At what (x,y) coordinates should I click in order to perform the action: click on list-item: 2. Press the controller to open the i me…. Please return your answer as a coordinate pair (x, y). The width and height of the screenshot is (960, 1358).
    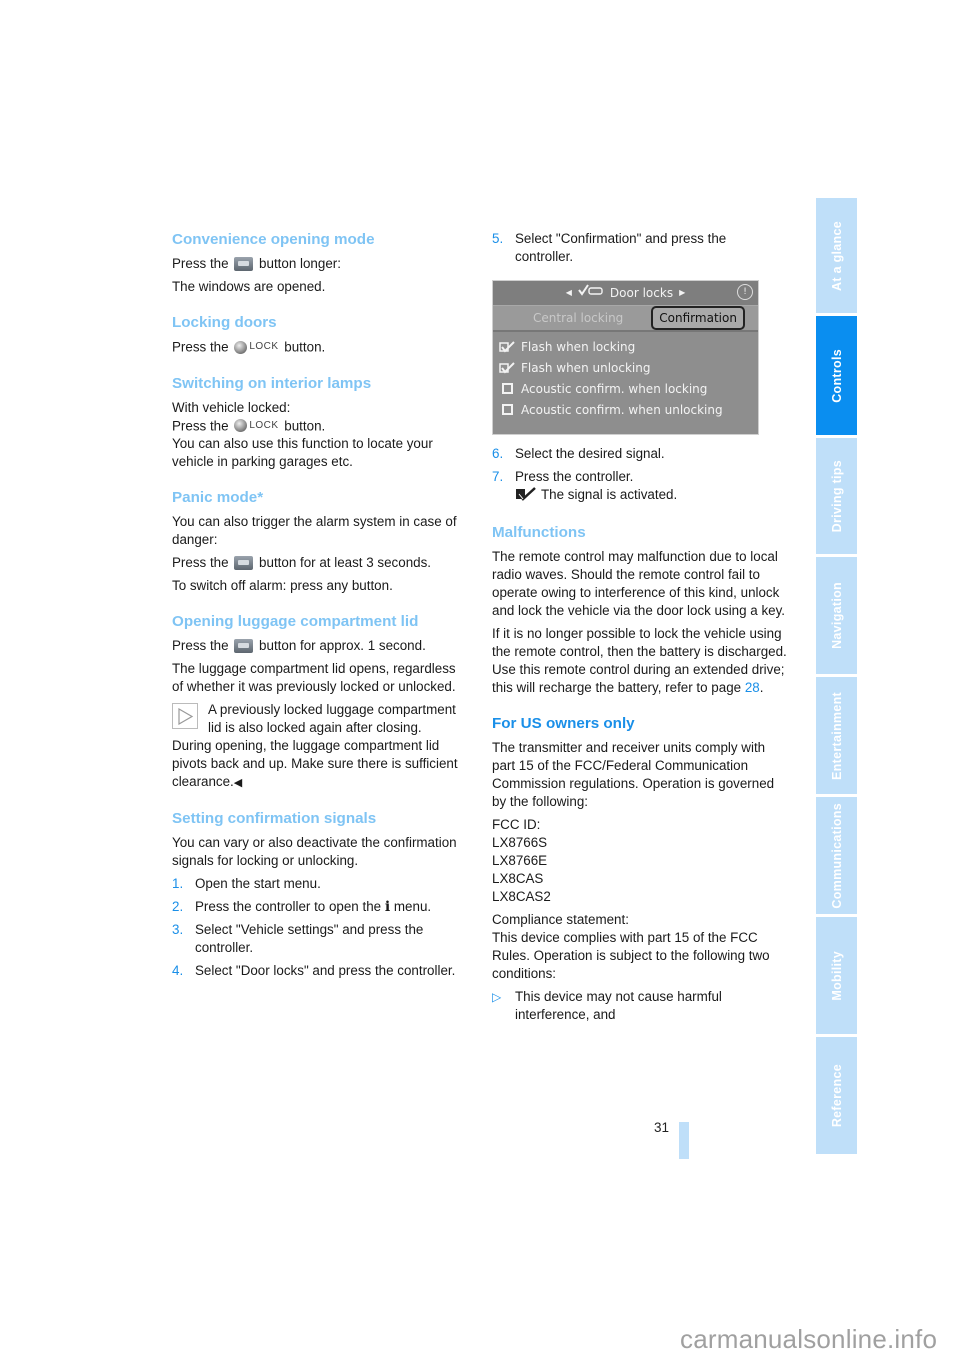
    Looking at the image, I should click on (319, 907).